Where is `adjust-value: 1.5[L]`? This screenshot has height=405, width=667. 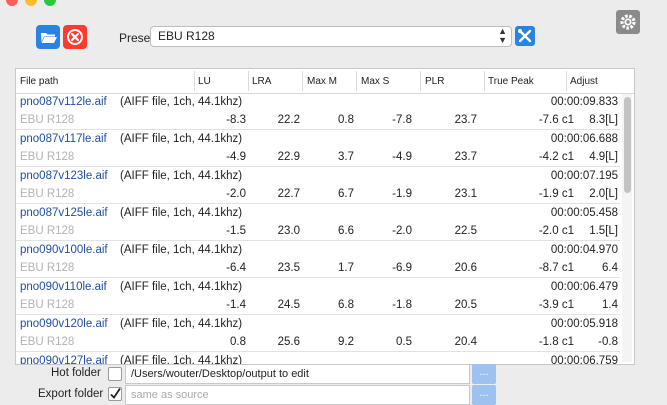
adjust-value: 1.5[L] is located at coordinates (603, 231).